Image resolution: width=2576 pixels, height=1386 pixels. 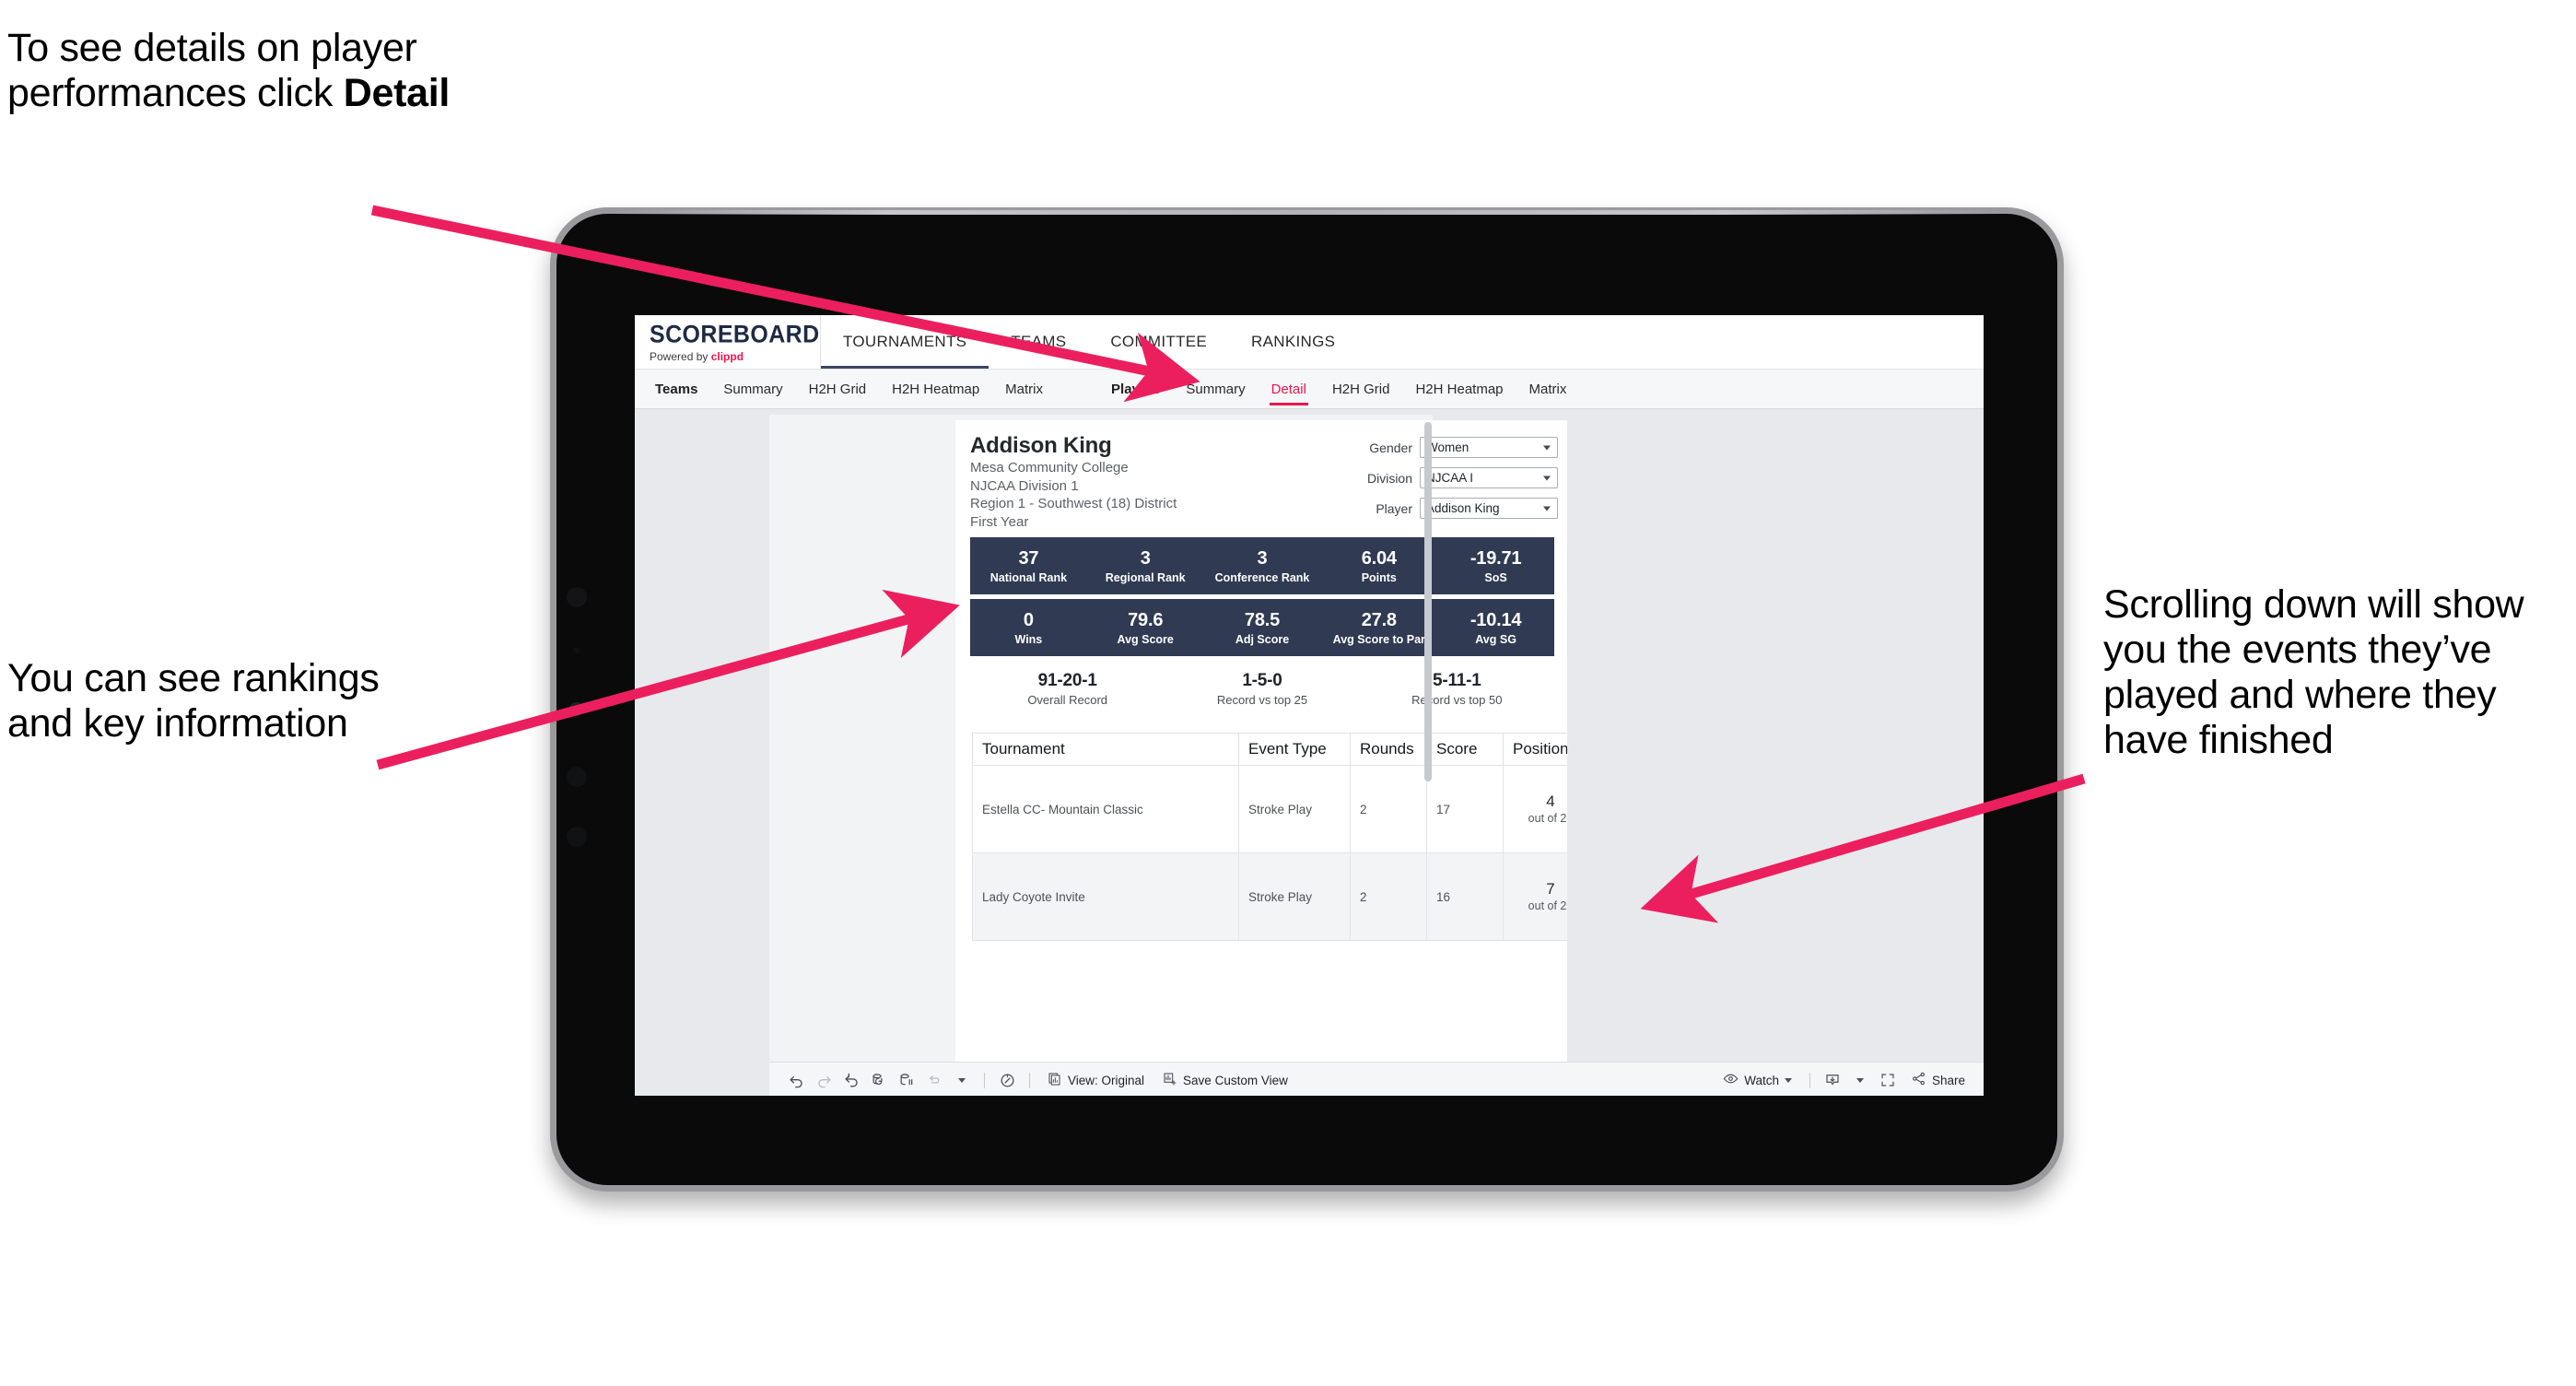 I want to click on watch-button: Watch, so click(x=1757, y=1080).